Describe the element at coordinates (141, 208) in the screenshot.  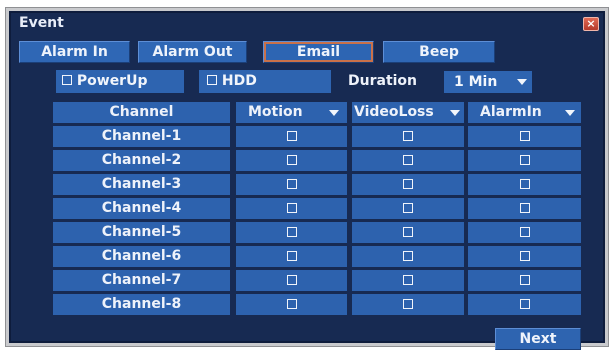
I see `channel-label: Channel-4` at that location.